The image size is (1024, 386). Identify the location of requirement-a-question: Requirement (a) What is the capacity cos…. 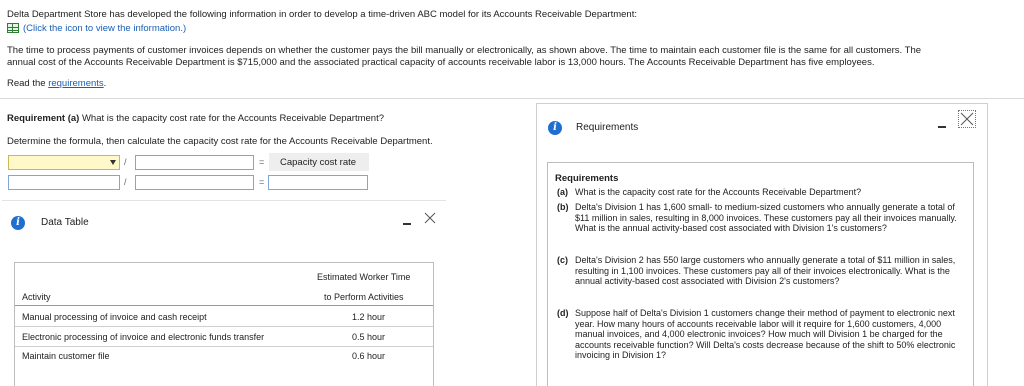
(195, 118).